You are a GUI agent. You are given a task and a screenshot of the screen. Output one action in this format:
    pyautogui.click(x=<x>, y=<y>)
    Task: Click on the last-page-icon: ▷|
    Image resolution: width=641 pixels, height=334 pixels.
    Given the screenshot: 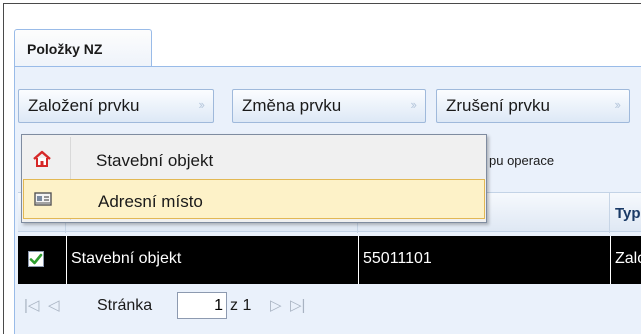 What is the action you would take?
    pyautogui.click(x=297, y=305)
    